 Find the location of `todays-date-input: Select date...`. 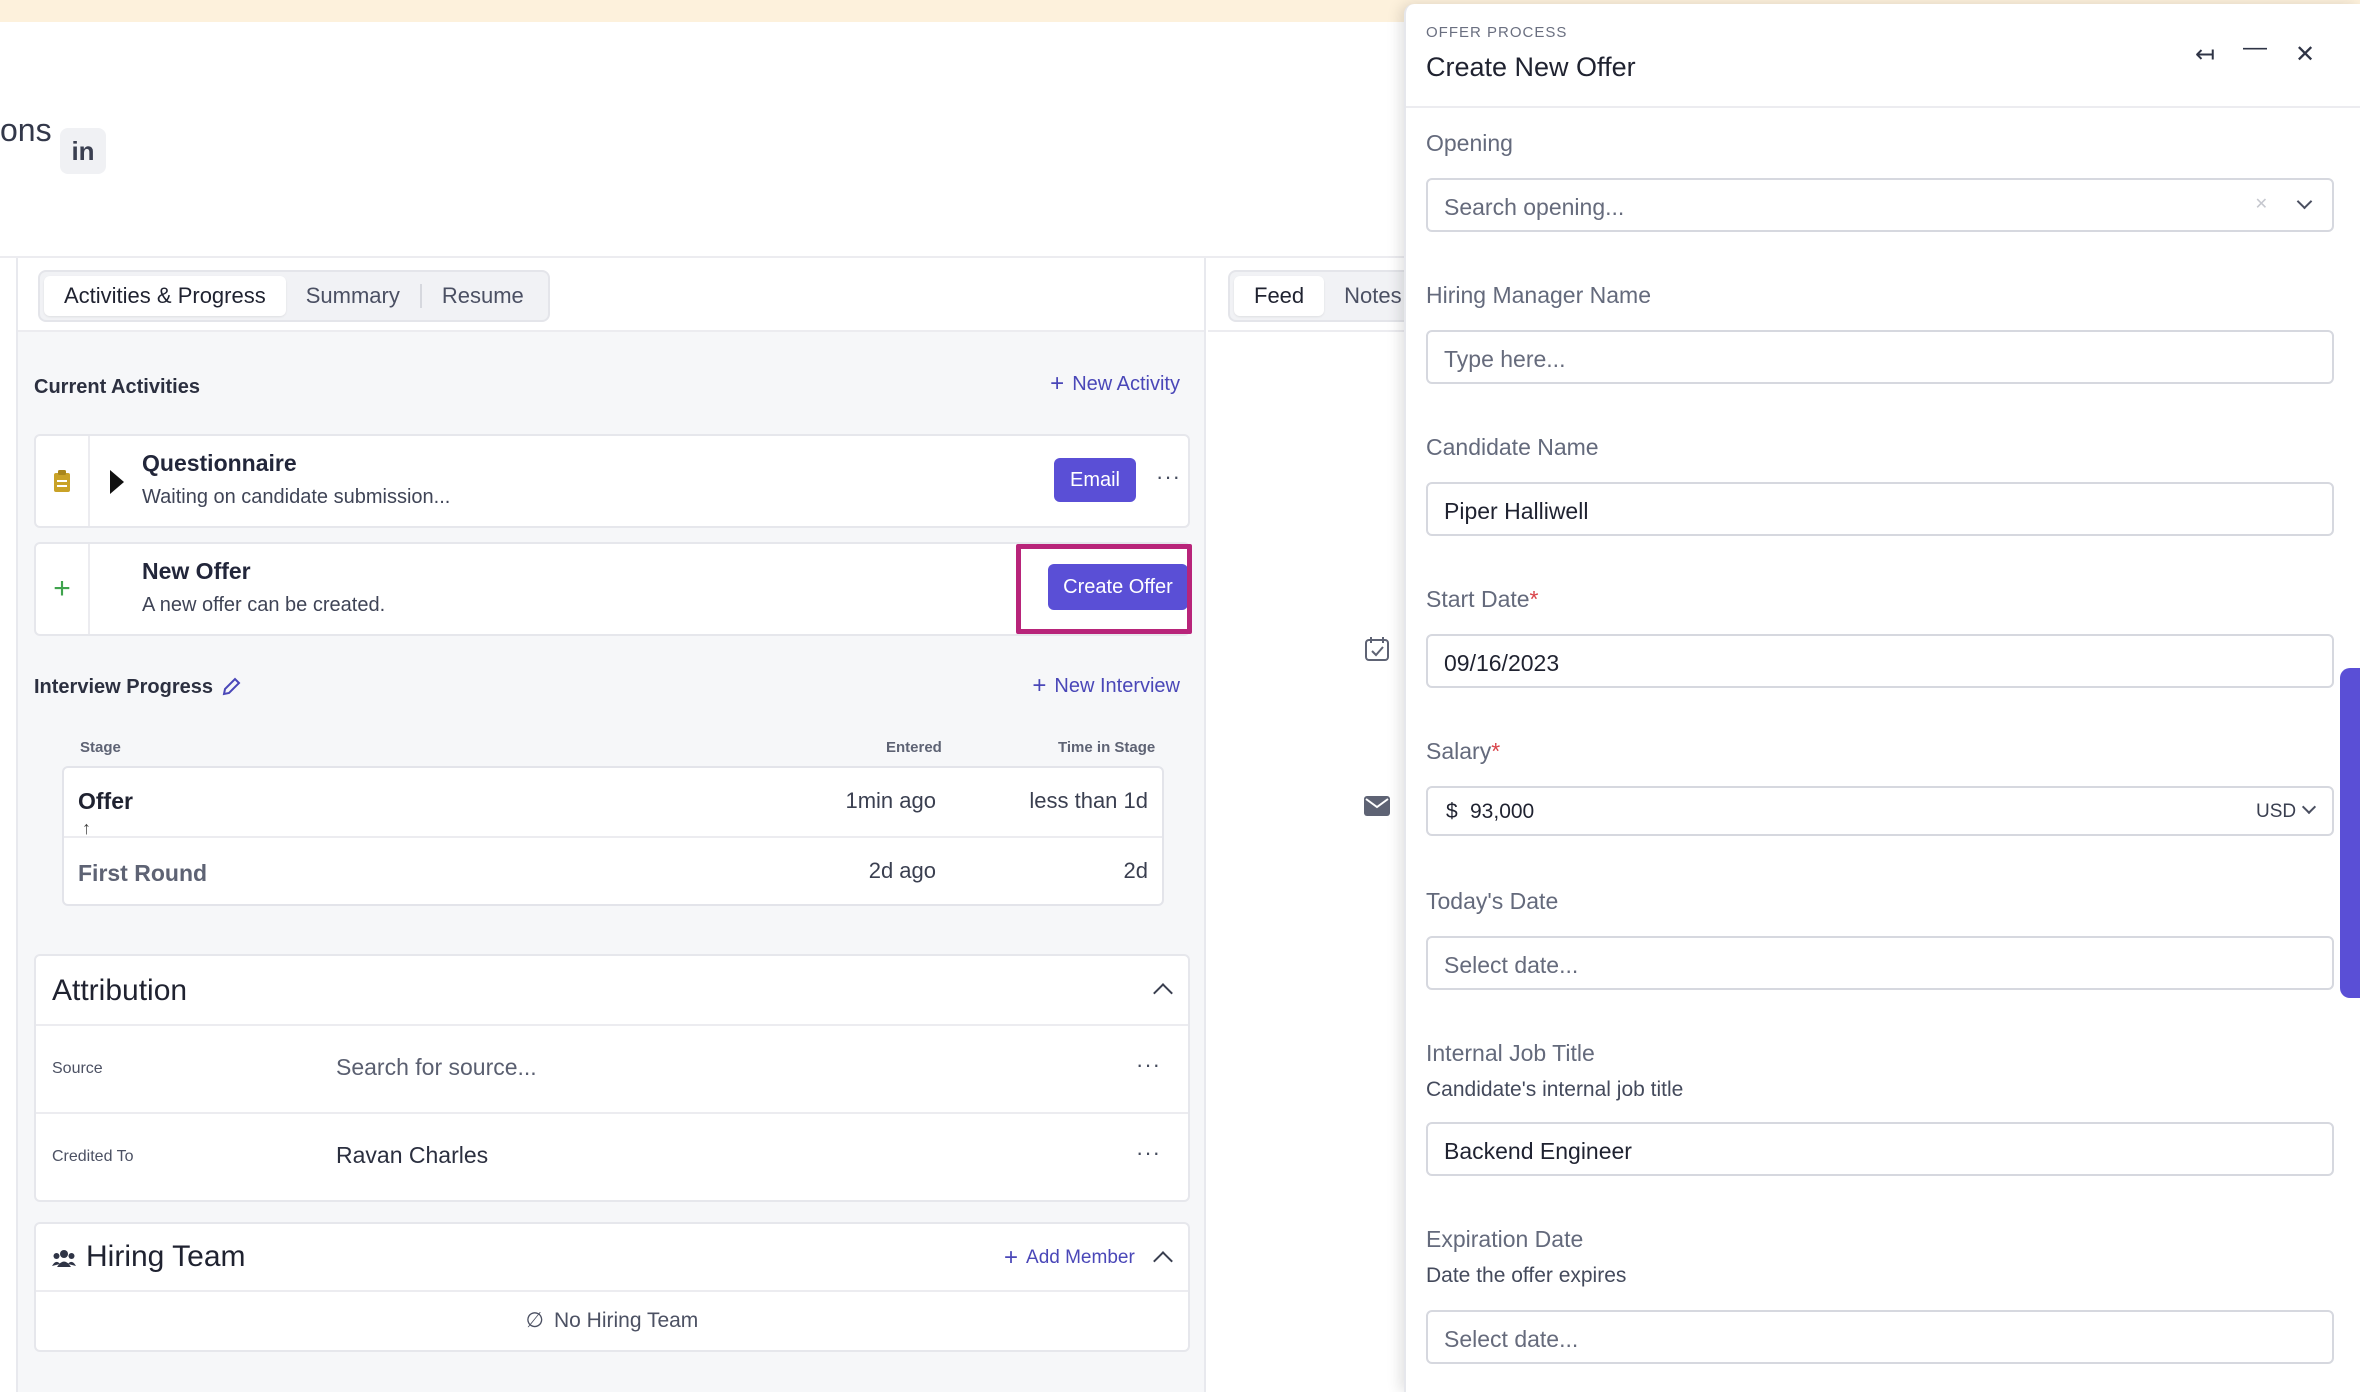

todays-date-input: Select date... is located at coordinates (1880, 963).